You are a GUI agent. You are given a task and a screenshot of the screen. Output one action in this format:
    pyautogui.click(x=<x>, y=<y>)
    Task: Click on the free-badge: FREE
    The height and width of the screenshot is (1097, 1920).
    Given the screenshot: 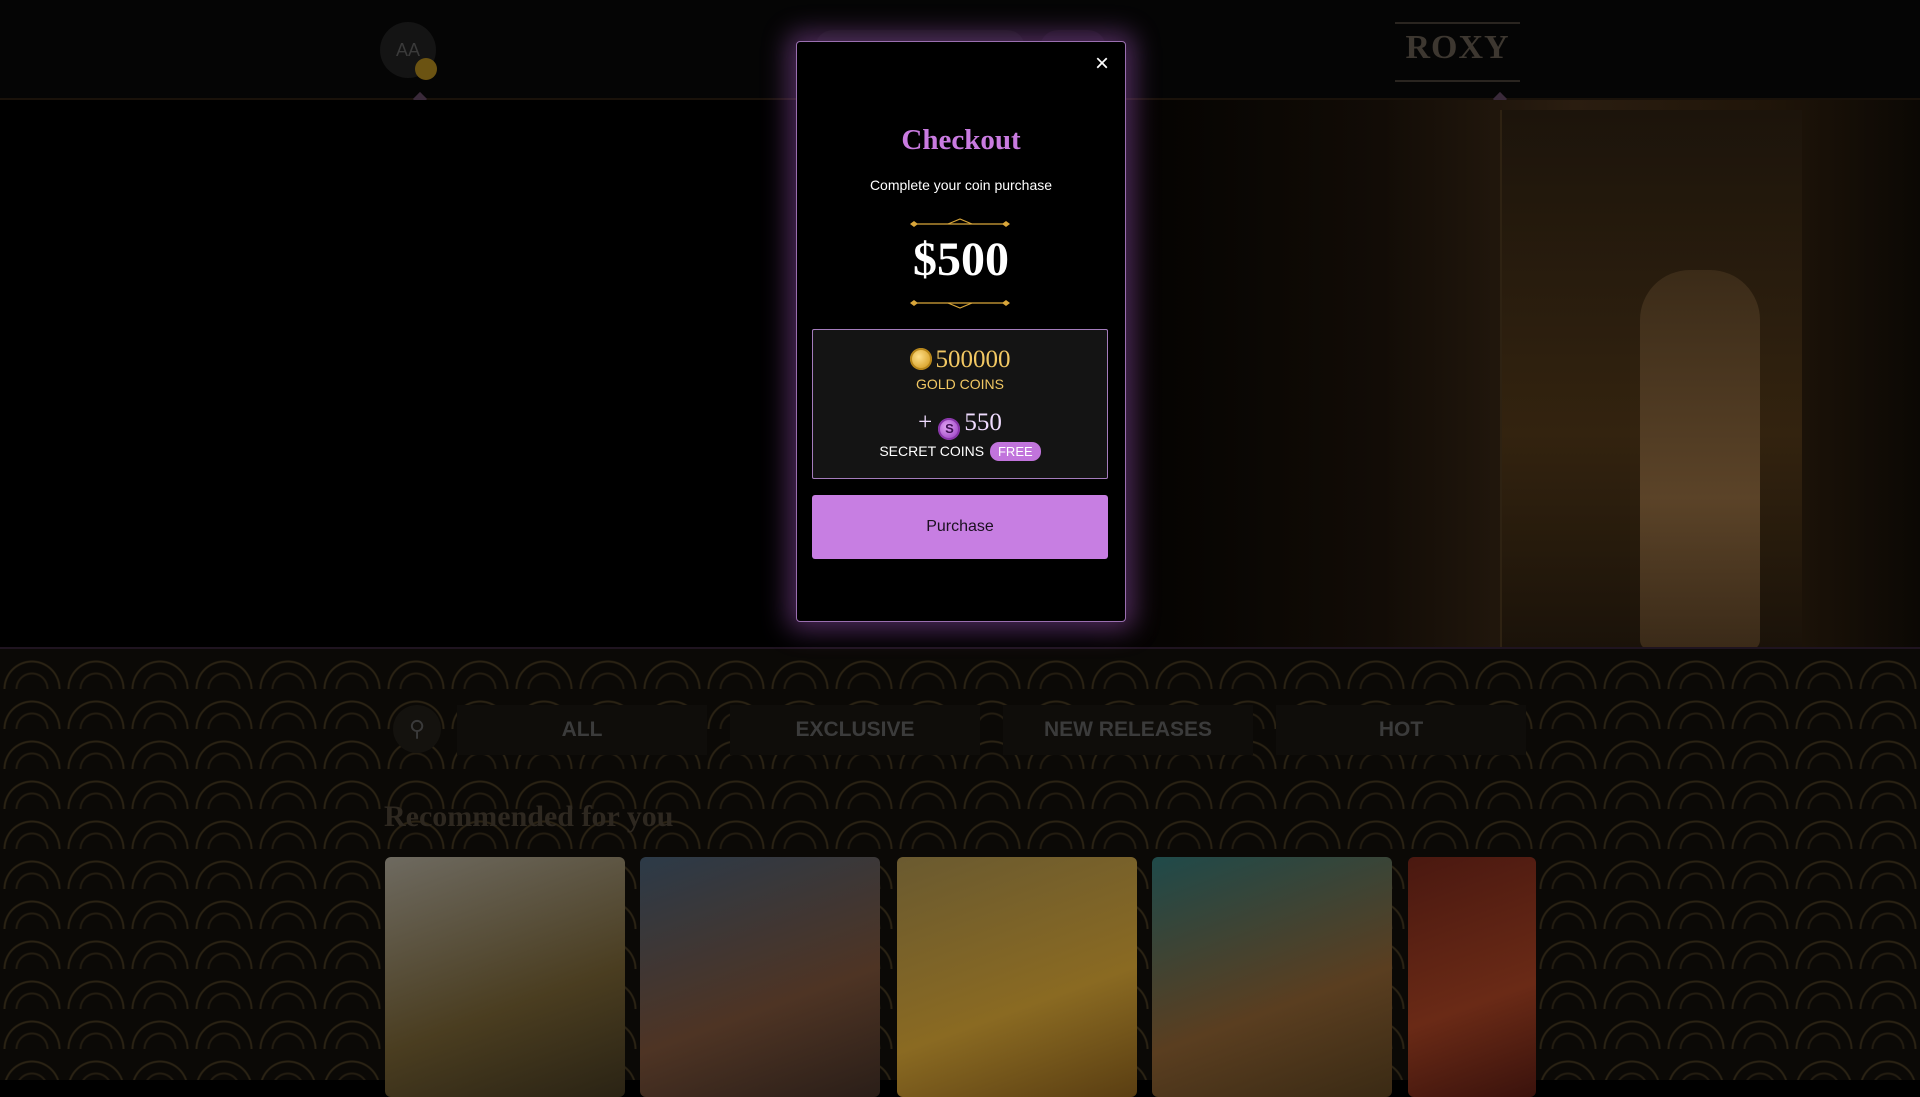 What is the action you would take?
    pyautogui.click(x=1015, y=451)
    